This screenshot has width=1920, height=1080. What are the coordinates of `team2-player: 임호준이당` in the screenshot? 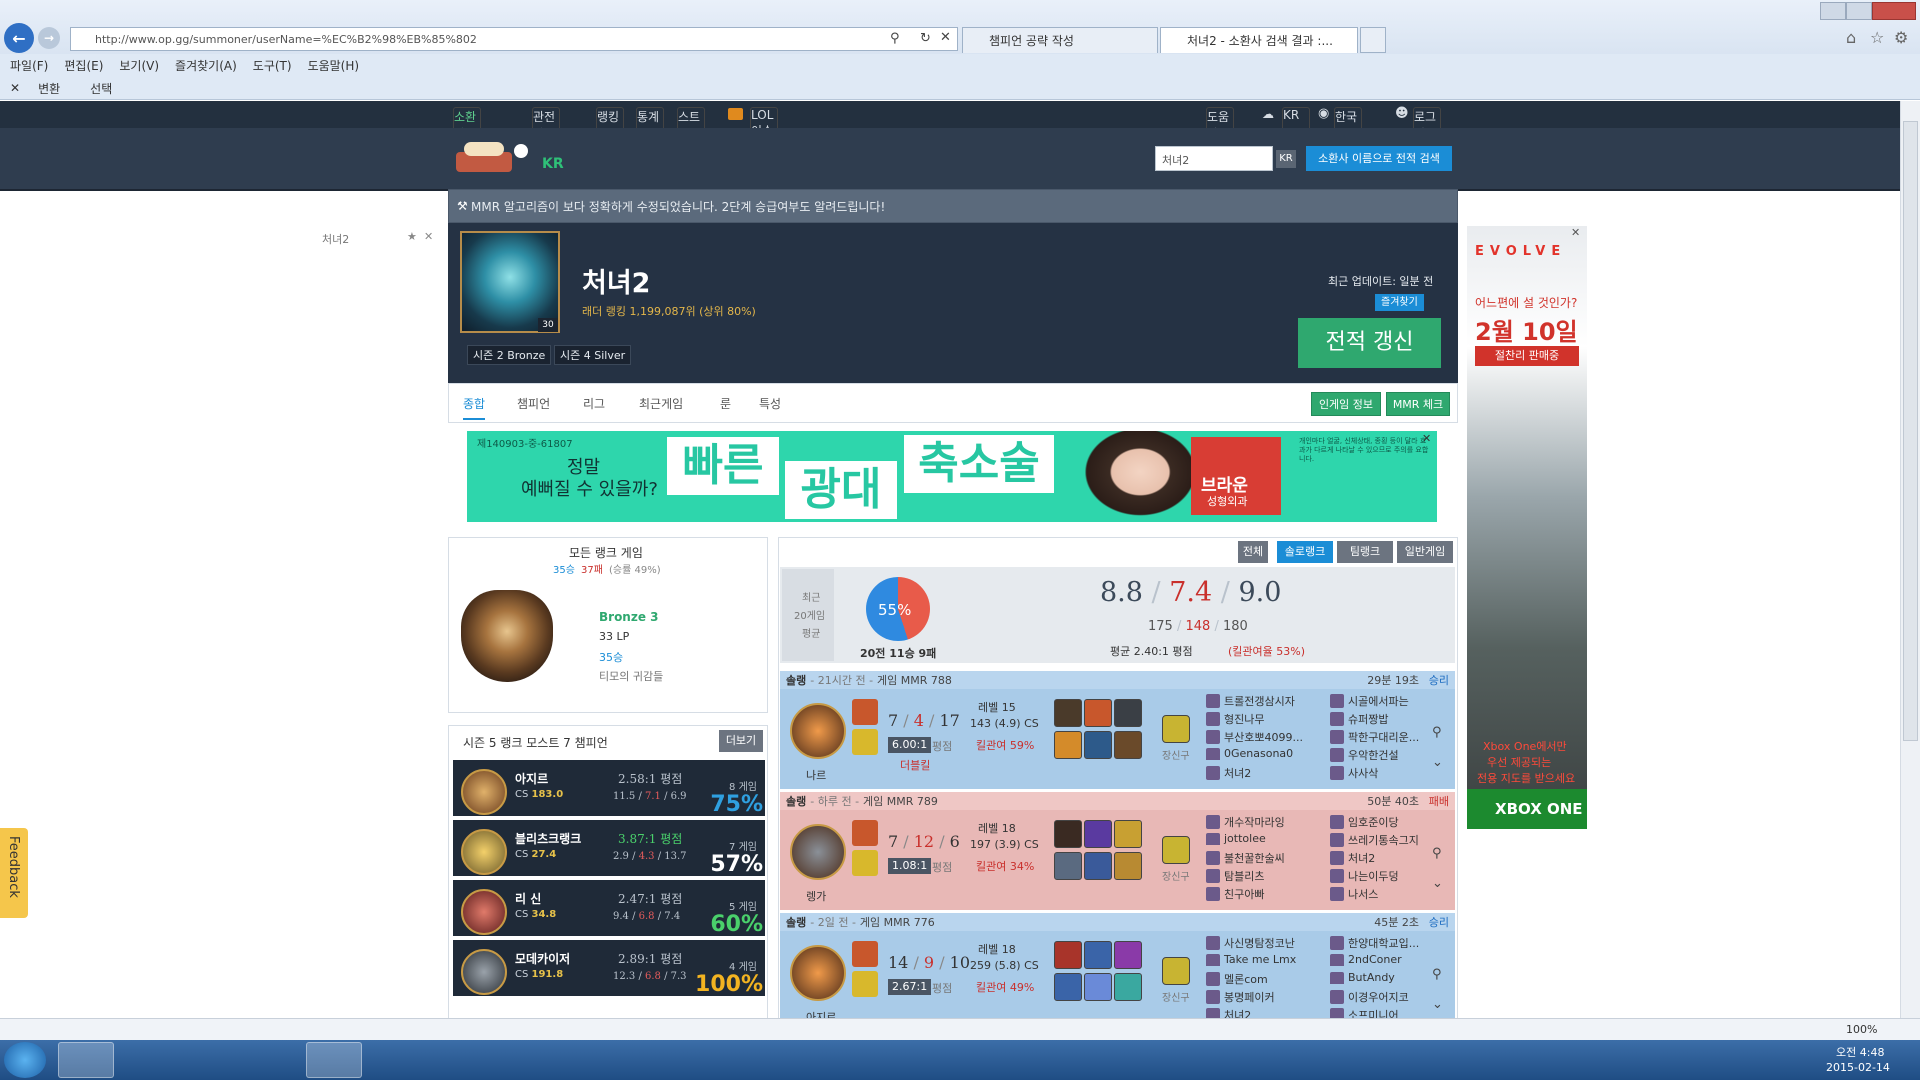 It's located at (1389, 822).